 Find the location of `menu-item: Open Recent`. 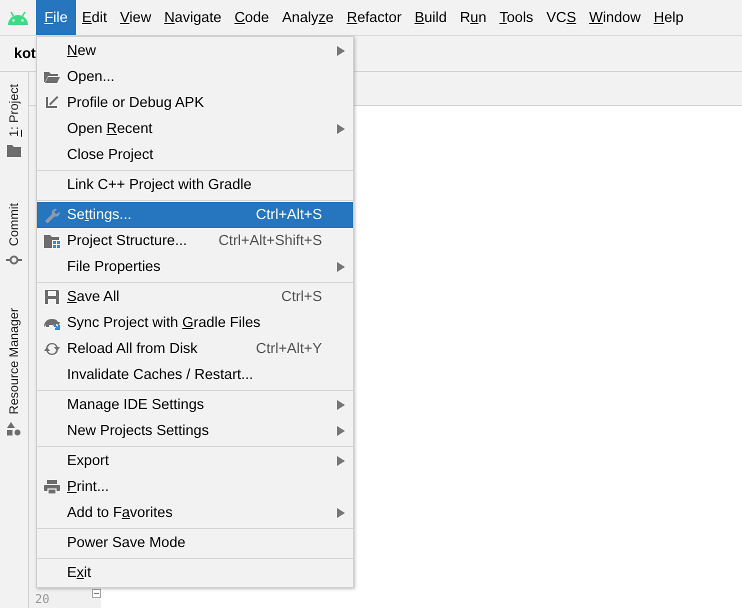

menu-item: Open Recent is located at coordinates (195, 129).